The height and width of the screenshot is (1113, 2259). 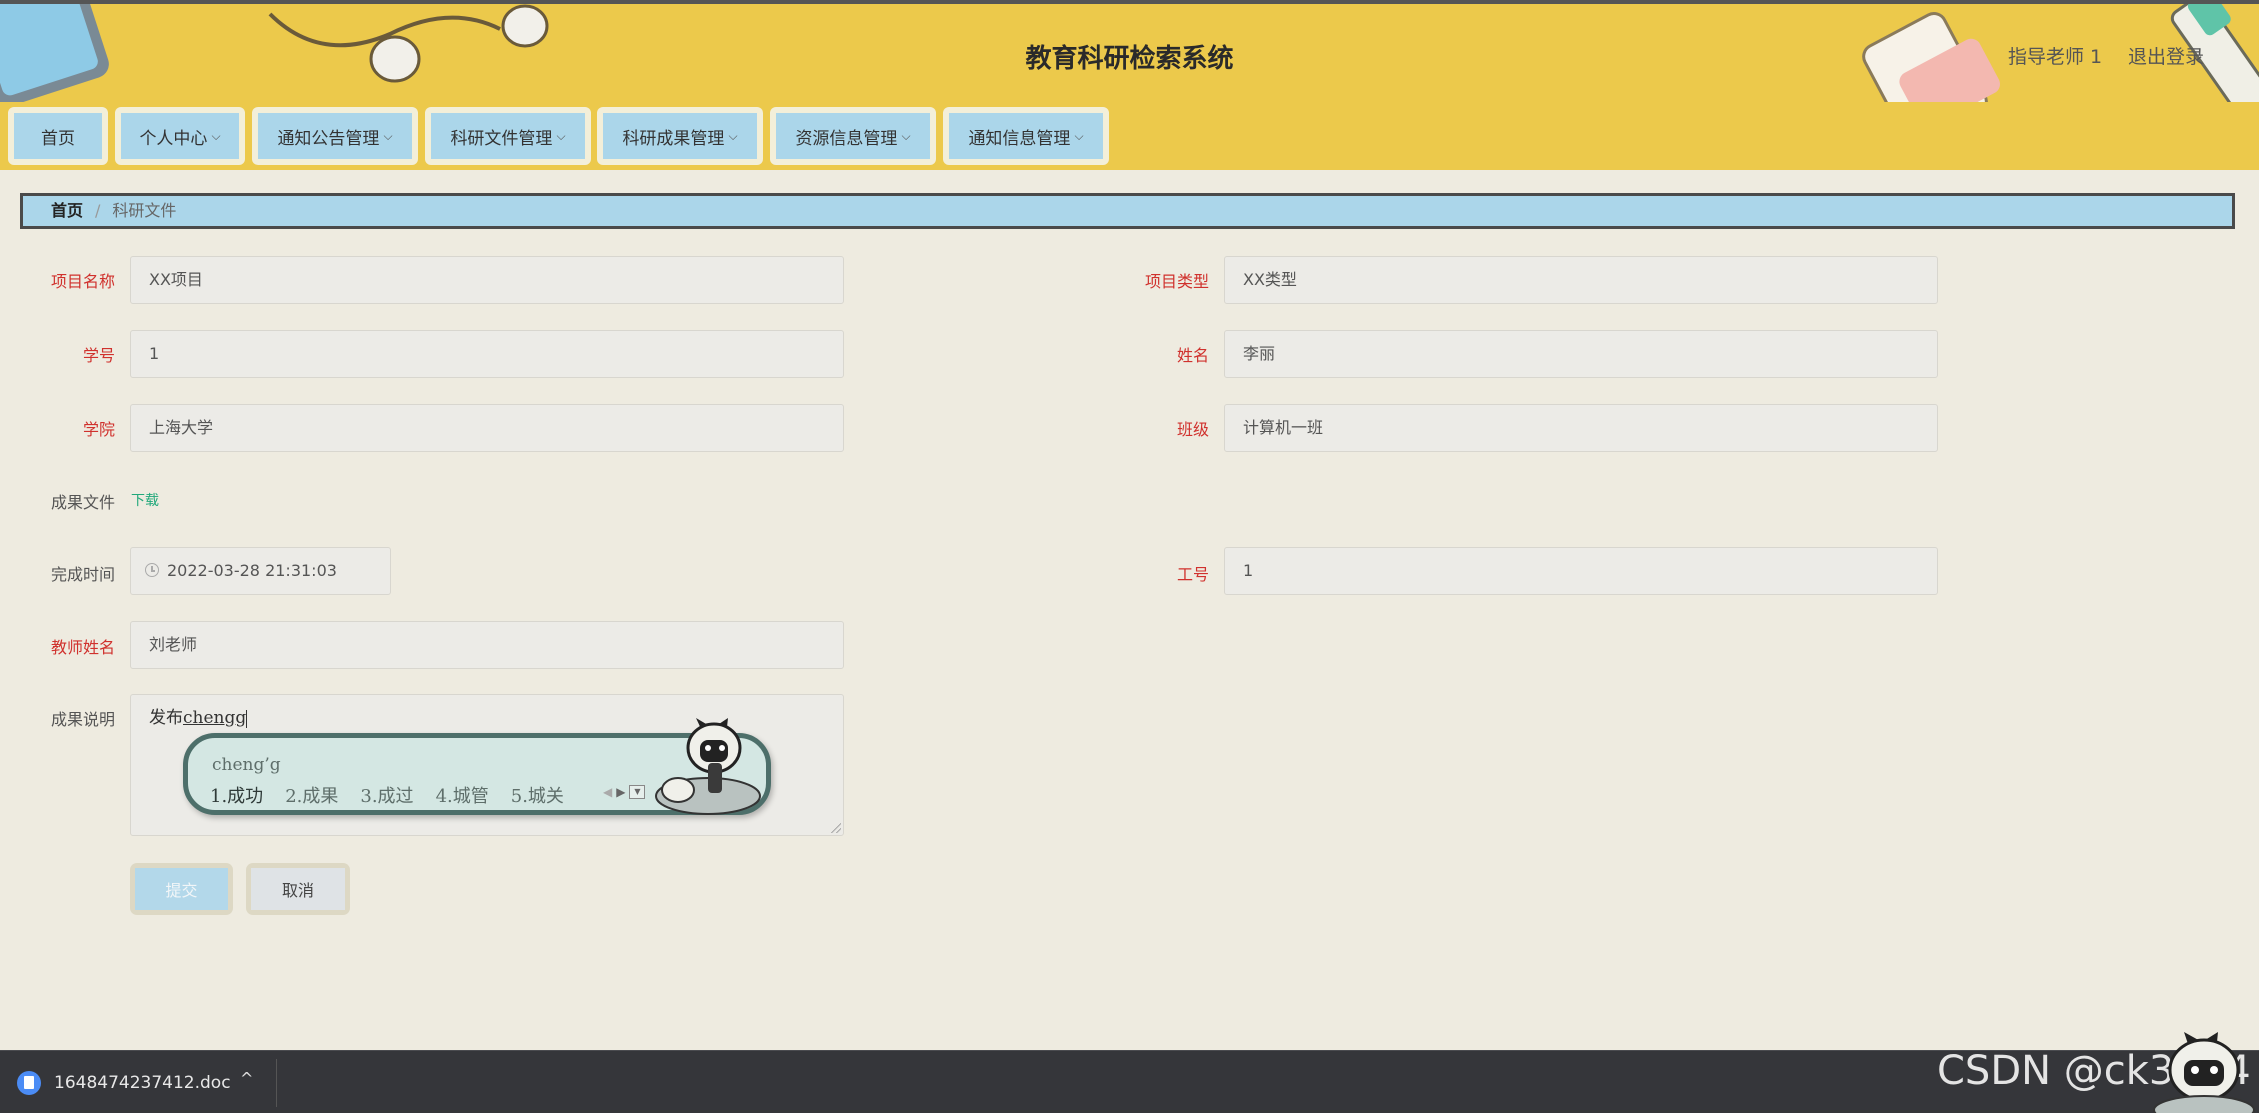 What do you see at coordinates (537, 795) in the screenshot?
I see `ime-candidate: 5.城关` at bounding box center [537, 795].